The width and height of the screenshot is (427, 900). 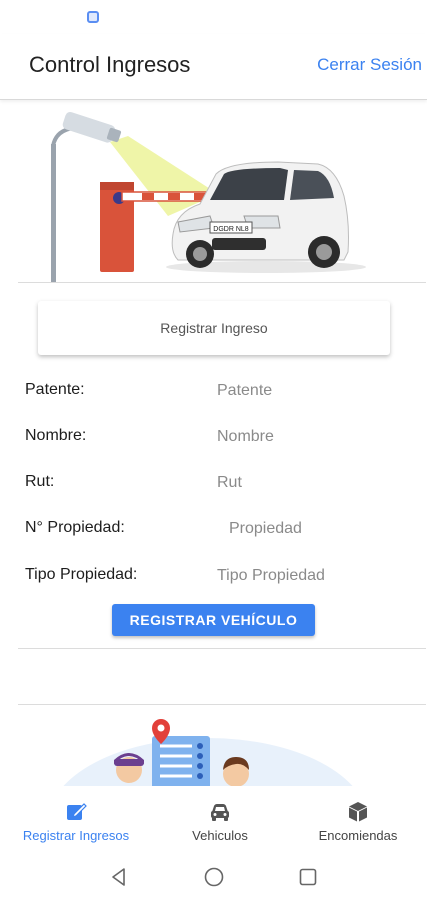 What do you see at coordinates (213, 620) in the screenshot?
I see `register-vehicle-button: REGISTRAR VEHÍCULO` at bounding box center [213, 620].